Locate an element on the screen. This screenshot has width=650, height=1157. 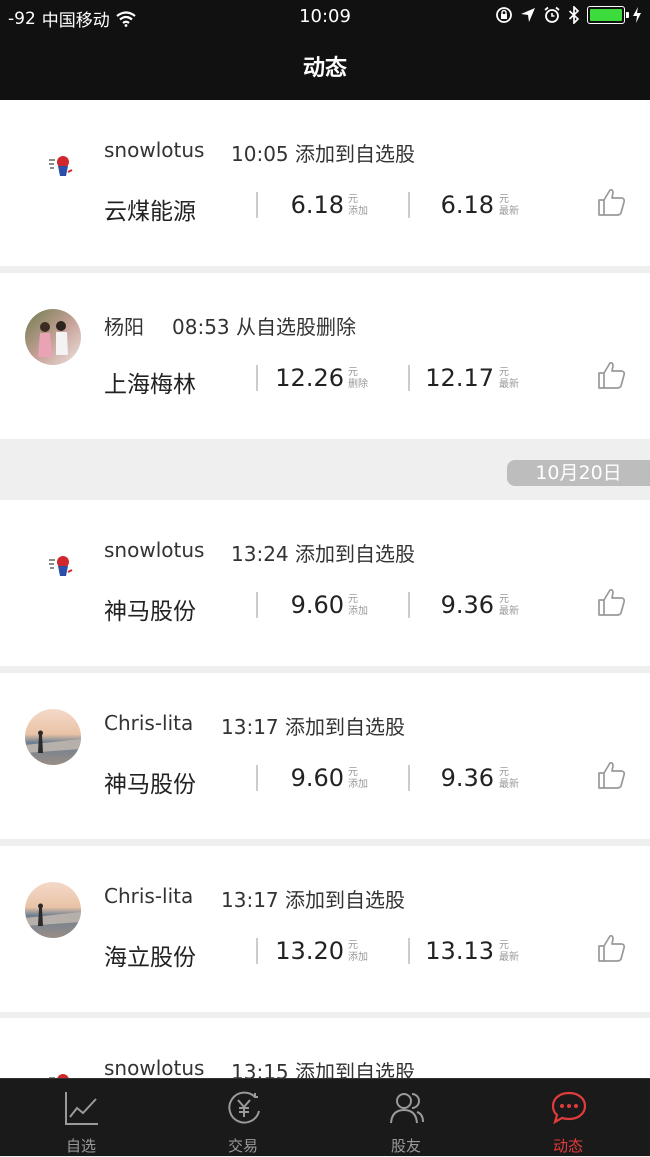
charging-bolt-icon is located at coordinates (637, 15).